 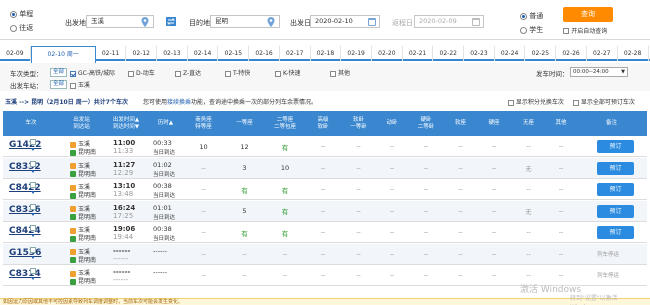 I want to click on arrive-time: 17:25, so click(x=123, y=215).